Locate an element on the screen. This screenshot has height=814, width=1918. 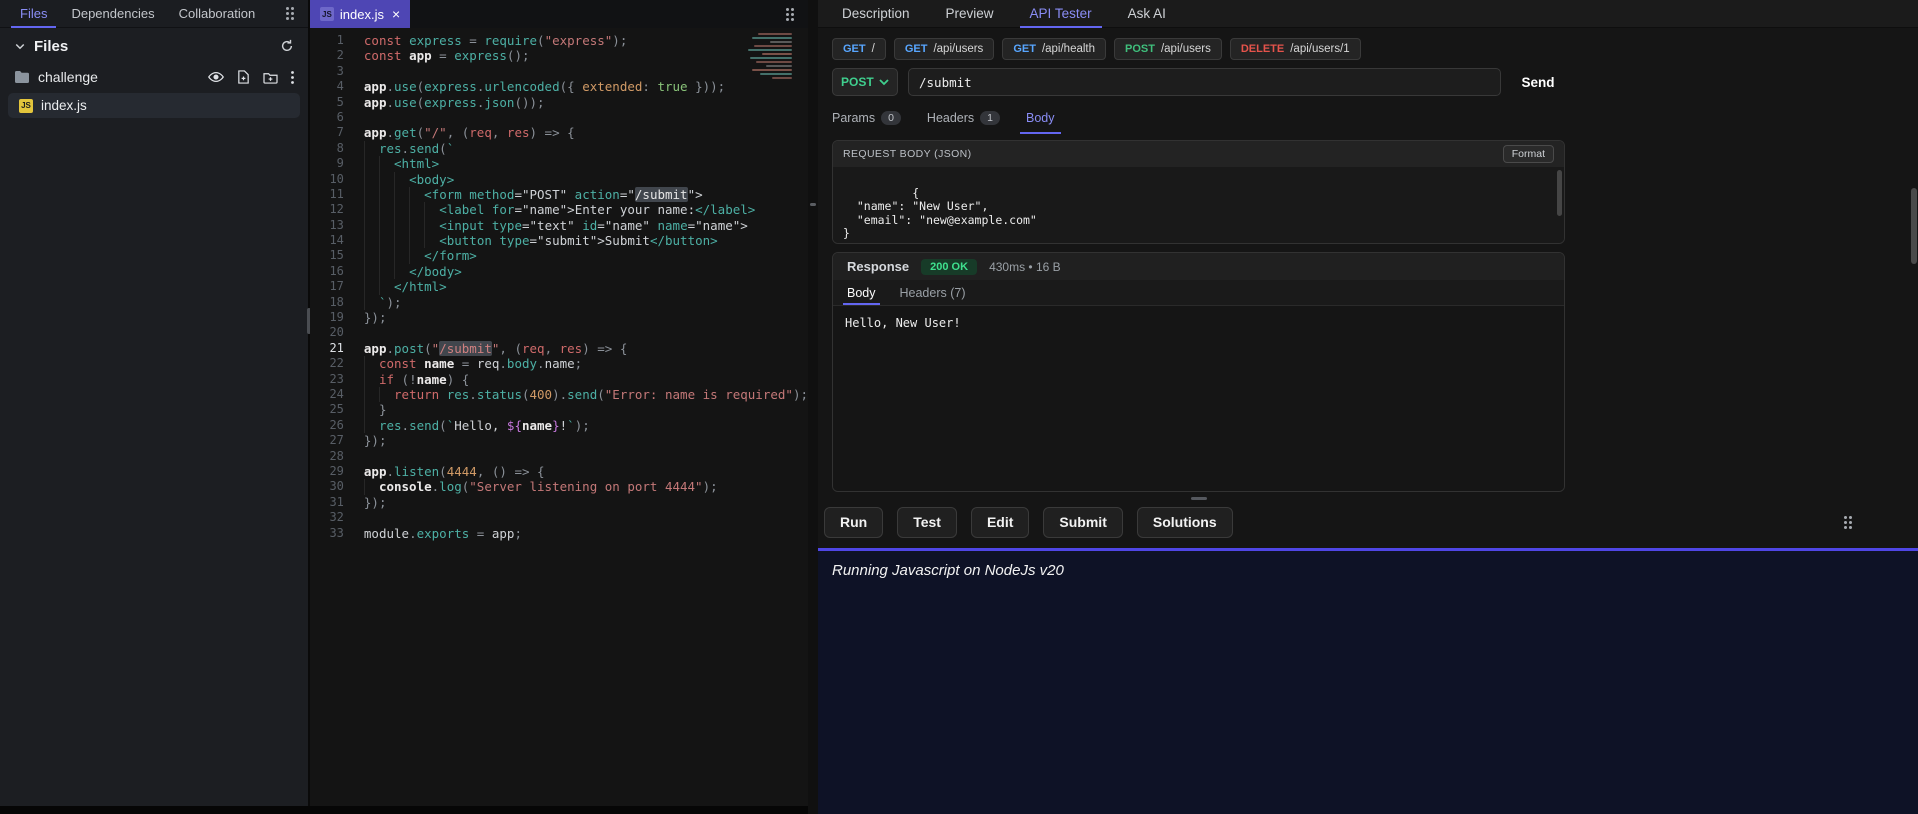
eye-icon is located at coordinates (215, 77).